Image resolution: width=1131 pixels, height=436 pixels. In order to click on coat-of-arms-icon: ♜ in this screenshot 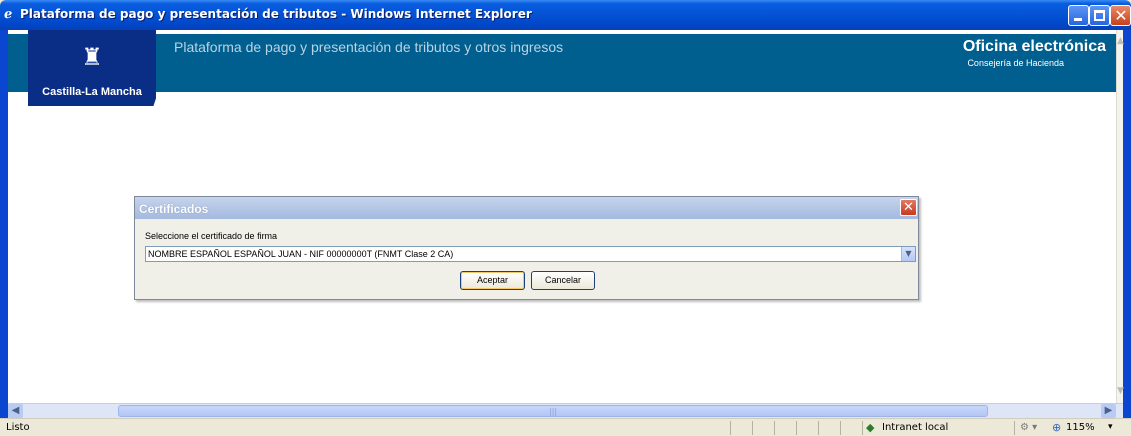, I will do `click(92, 57)`.